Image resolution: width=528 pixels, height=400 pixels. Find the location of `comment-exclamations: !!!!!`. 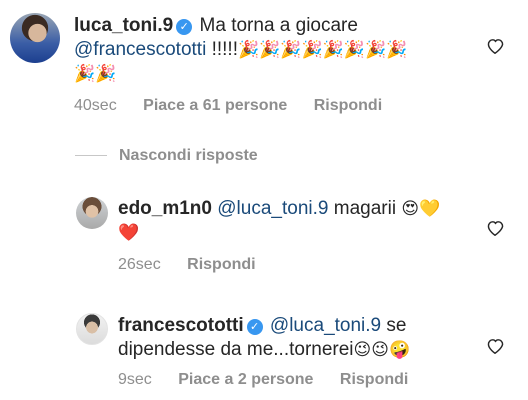

comment-exclamations: !!!!! is located at coordinates (224, 49).